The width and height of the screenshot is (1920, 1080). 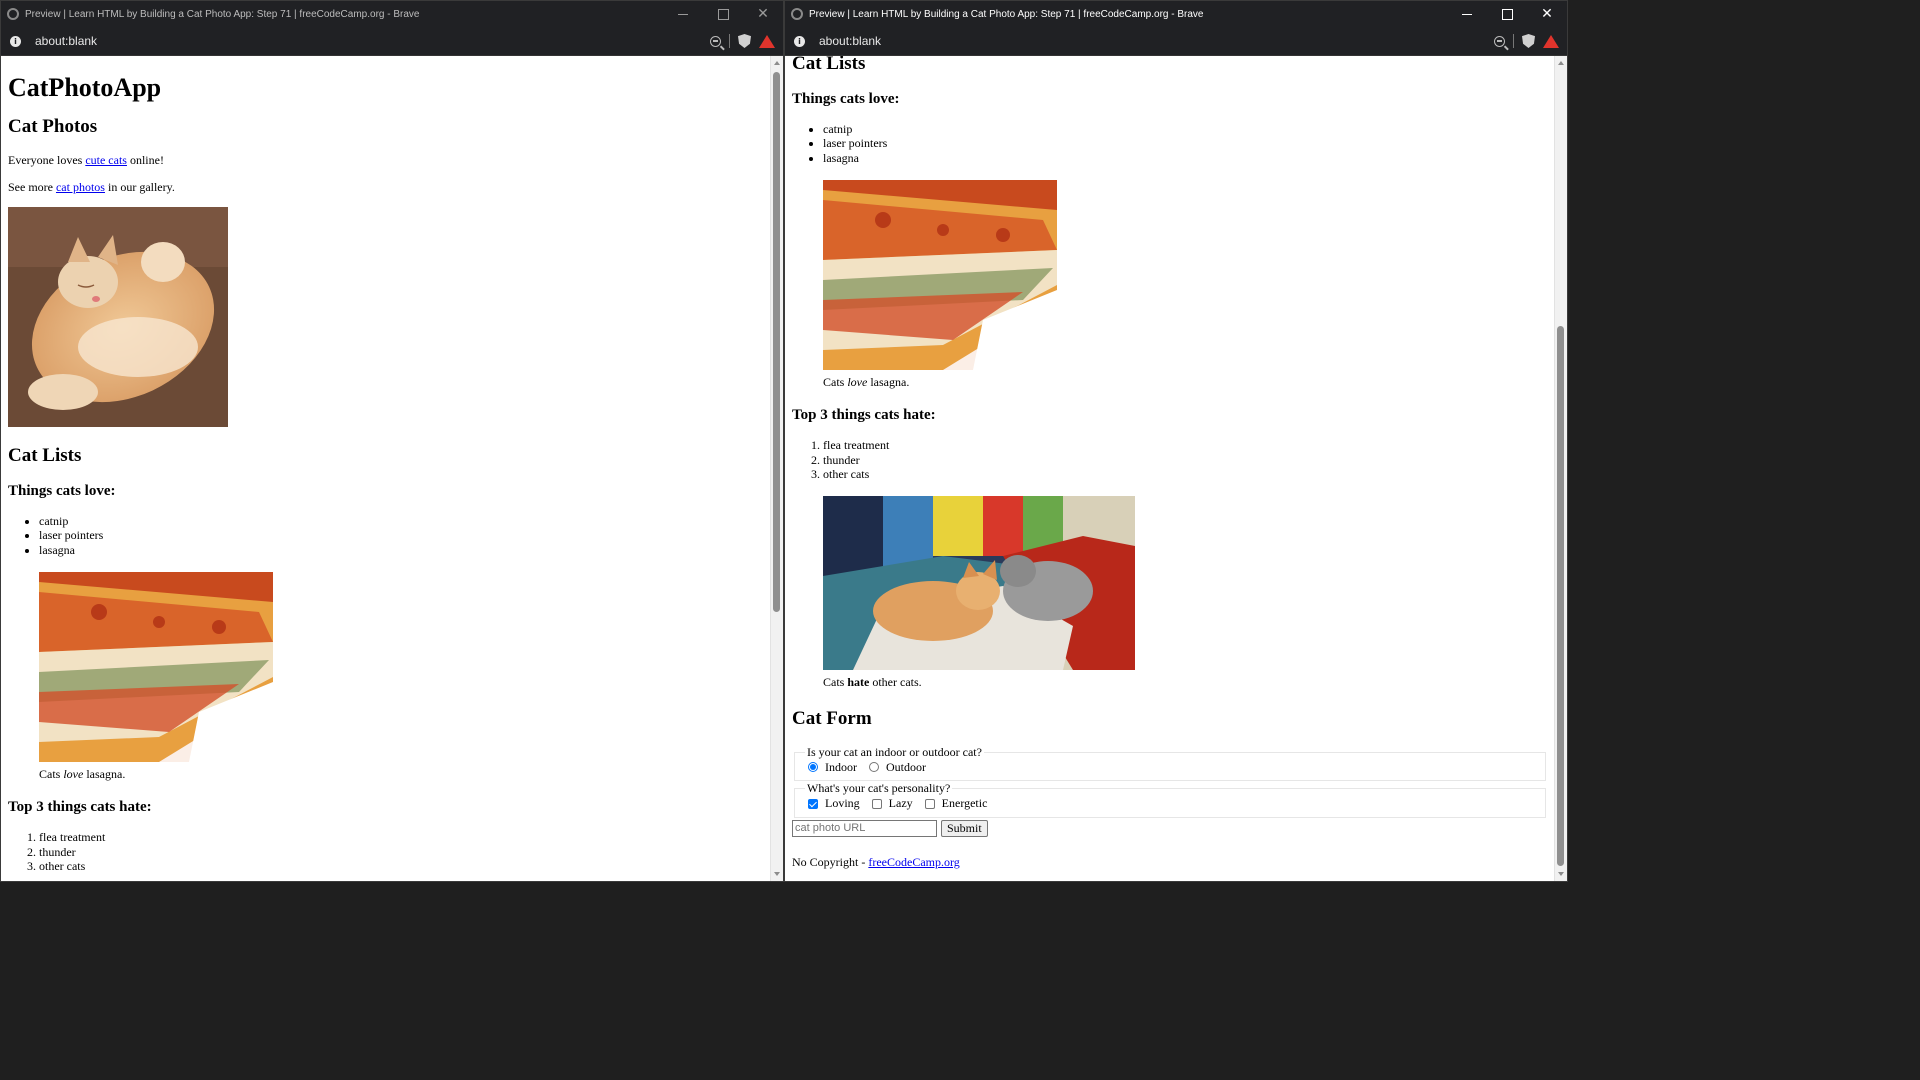 I want to click on brave-logo-icon, so click(x=797, y=14).